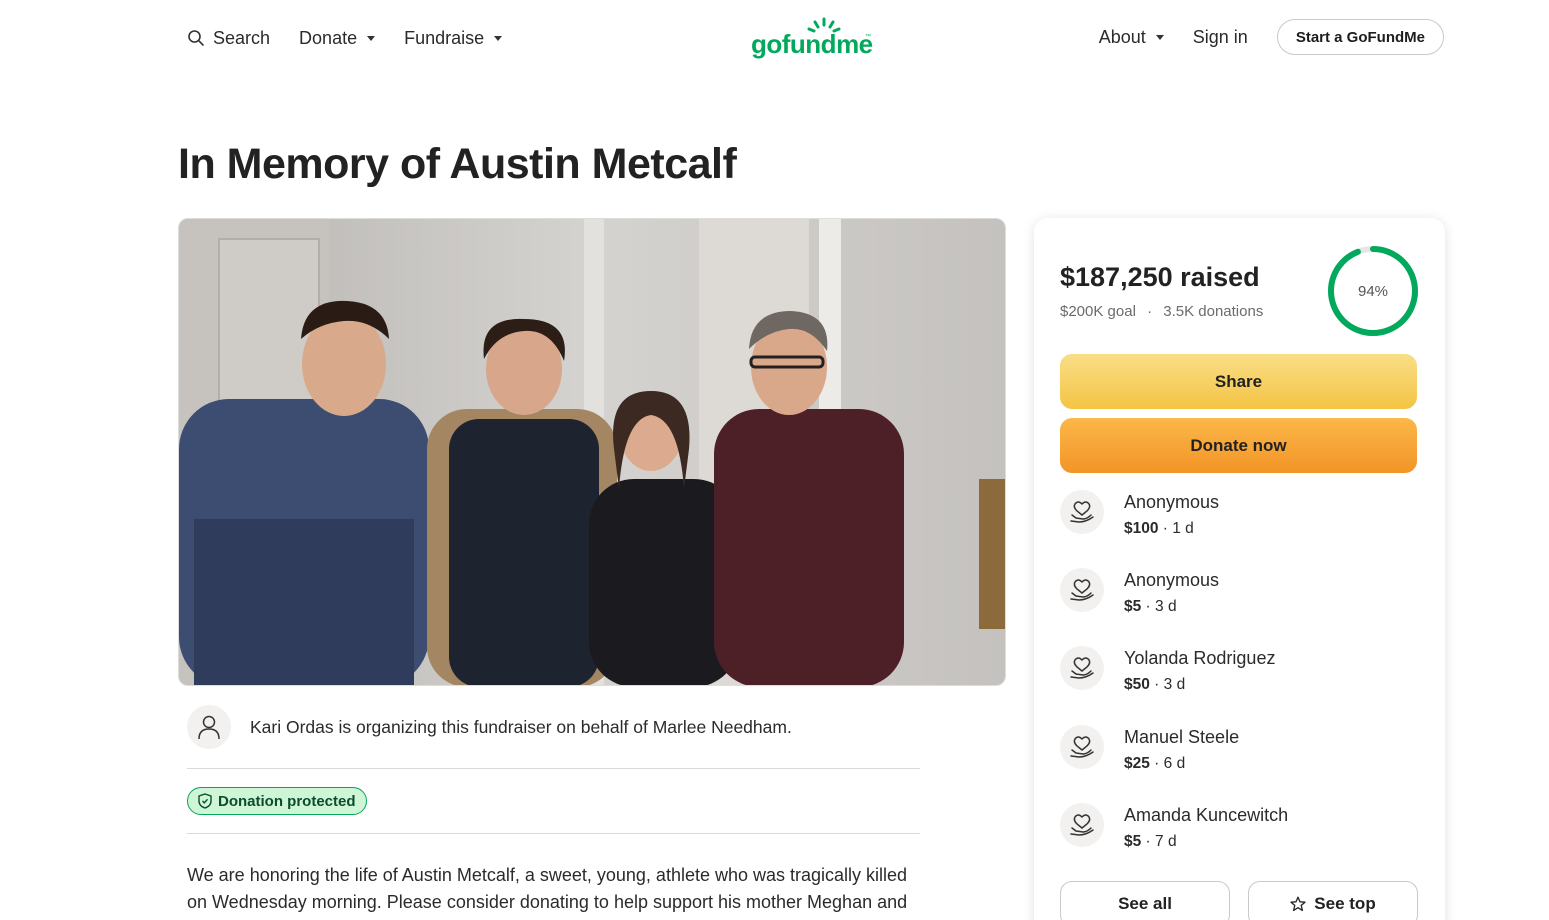 Image resolution: width=1549 pixels, height=920 pixels. I want to click on user-icon, so click(209, 727).